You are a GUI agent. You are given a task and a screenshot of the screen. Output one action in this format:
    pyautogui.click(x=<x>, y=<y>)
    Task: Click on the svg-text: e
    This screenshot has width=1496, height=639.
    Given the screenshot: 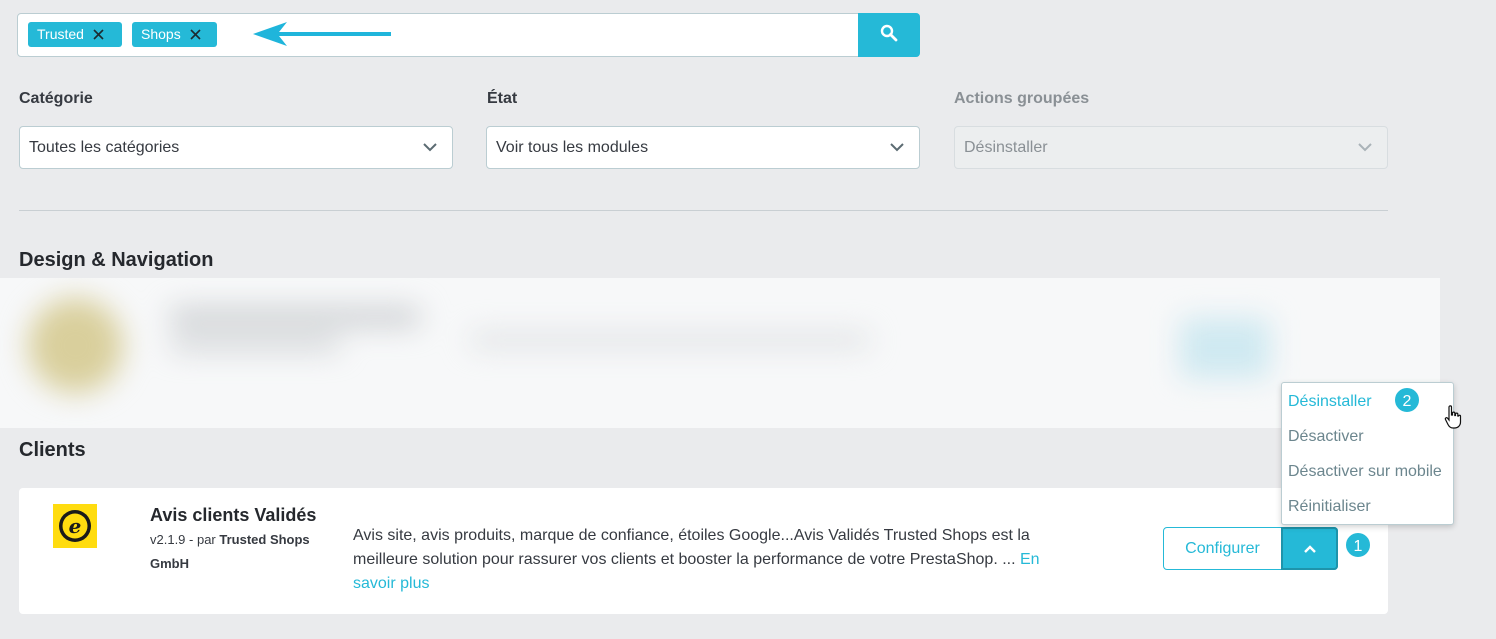 What is the action you would take?
    pyautogui.click(x=75, y=526)
    